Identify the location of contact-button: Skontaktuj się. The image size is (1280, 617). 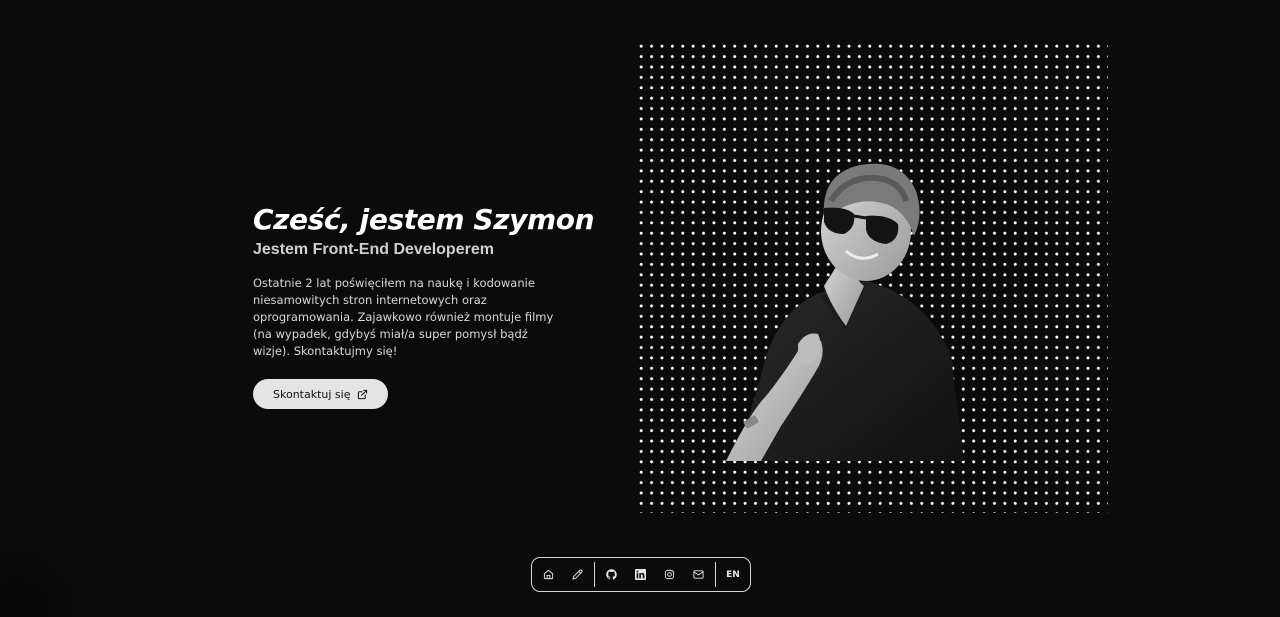
(321, 394).